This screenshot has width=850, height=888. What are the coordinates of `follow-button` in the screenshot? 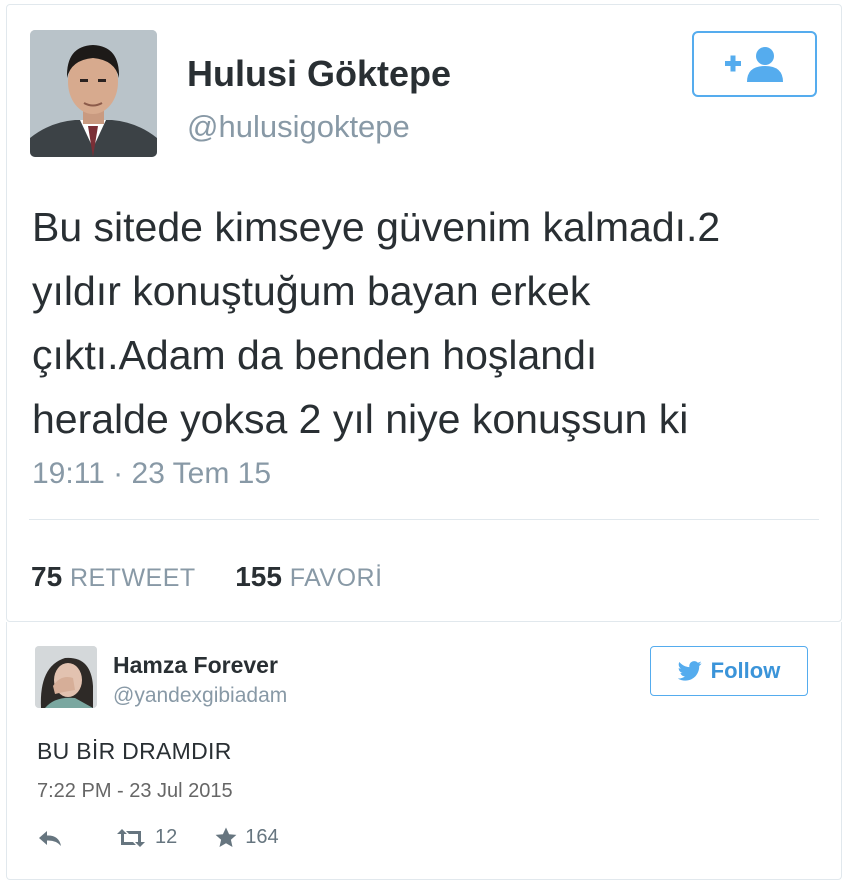 It's located at (754, 64).